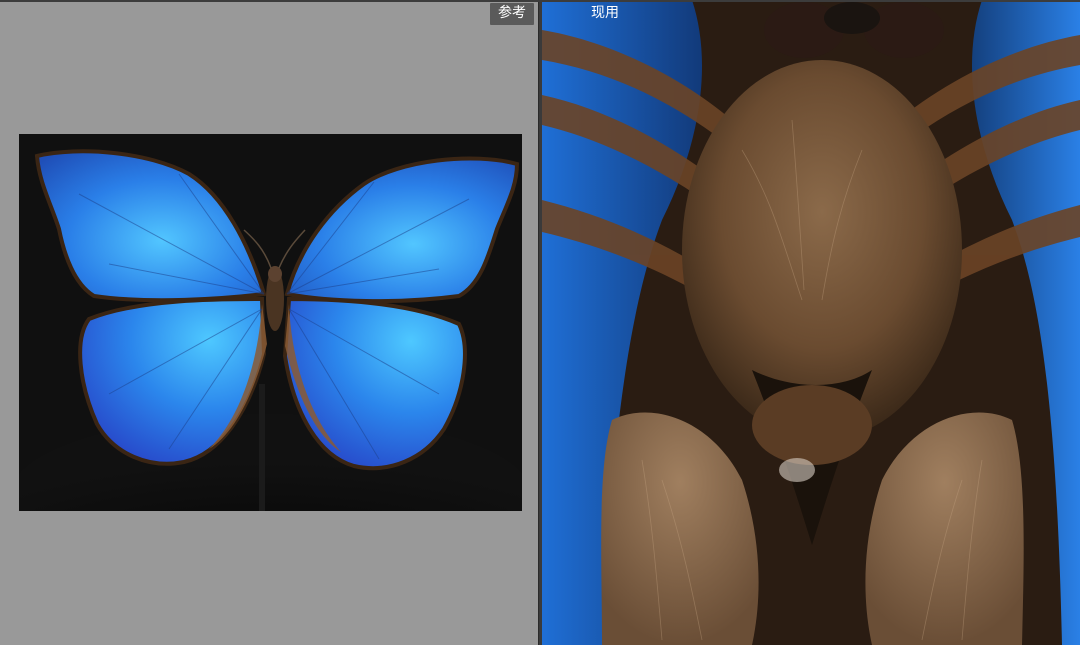 The image size is (1080, 645). What do you see at coordinates (605, 13) in the screenshot?
I see `current-label: 现用` at bounding box center [605, 13].